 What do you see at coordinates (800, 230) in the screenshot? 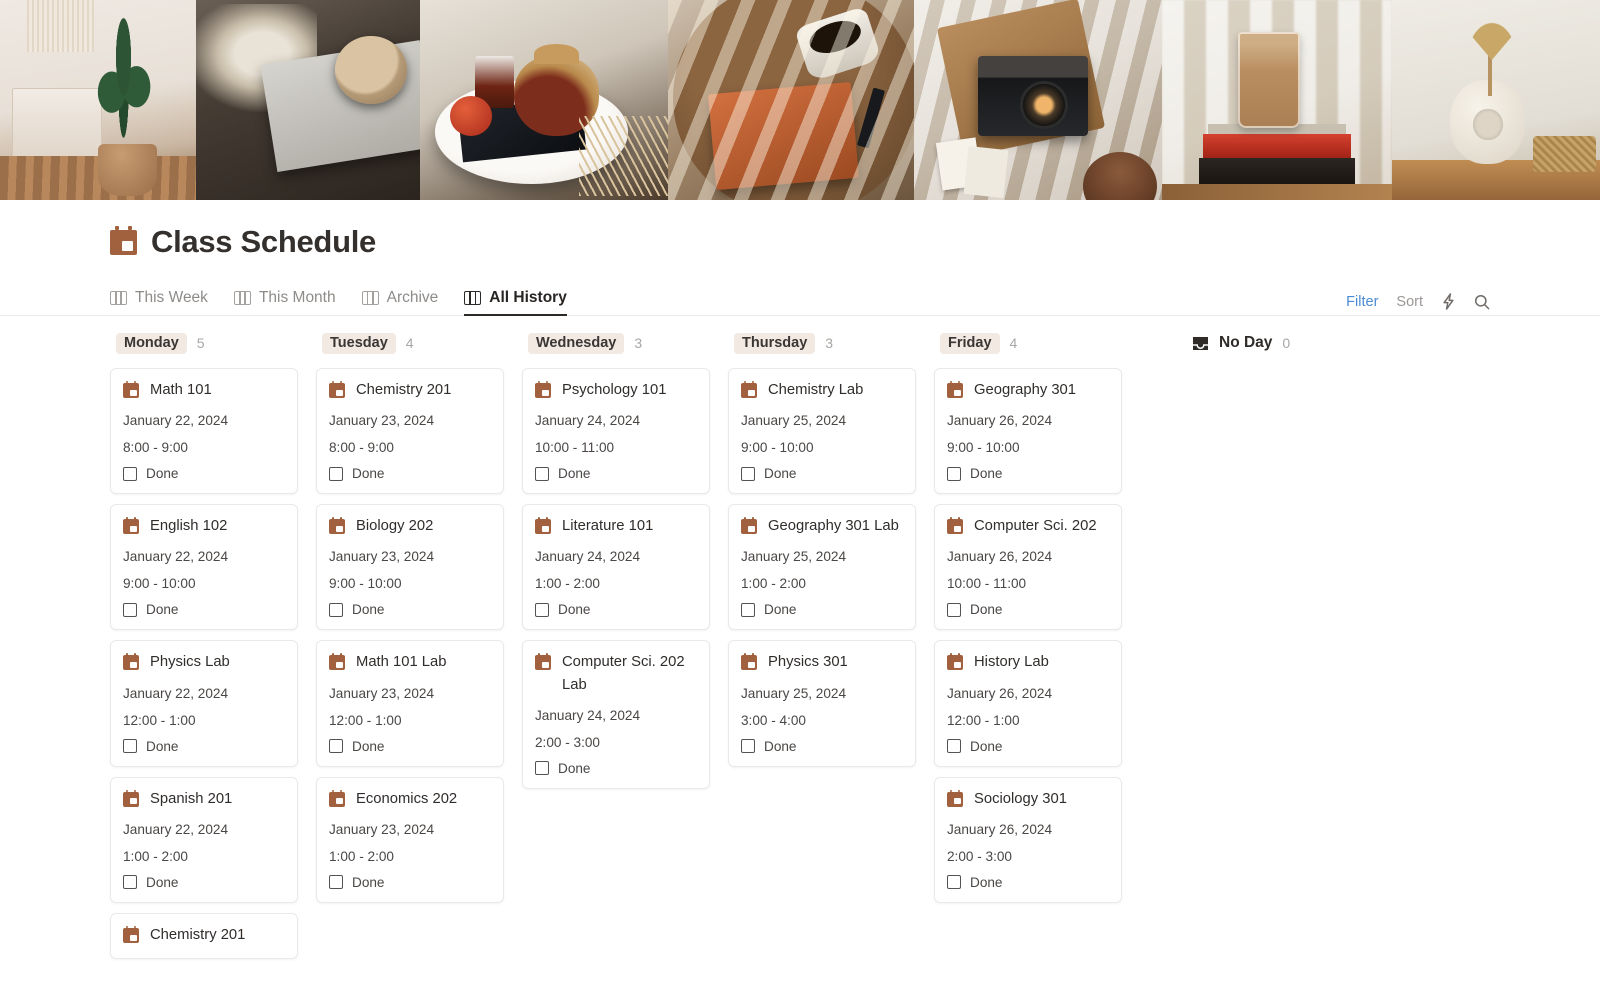
I see `title-row: Class Schedule` at bounding box center [800, 230].